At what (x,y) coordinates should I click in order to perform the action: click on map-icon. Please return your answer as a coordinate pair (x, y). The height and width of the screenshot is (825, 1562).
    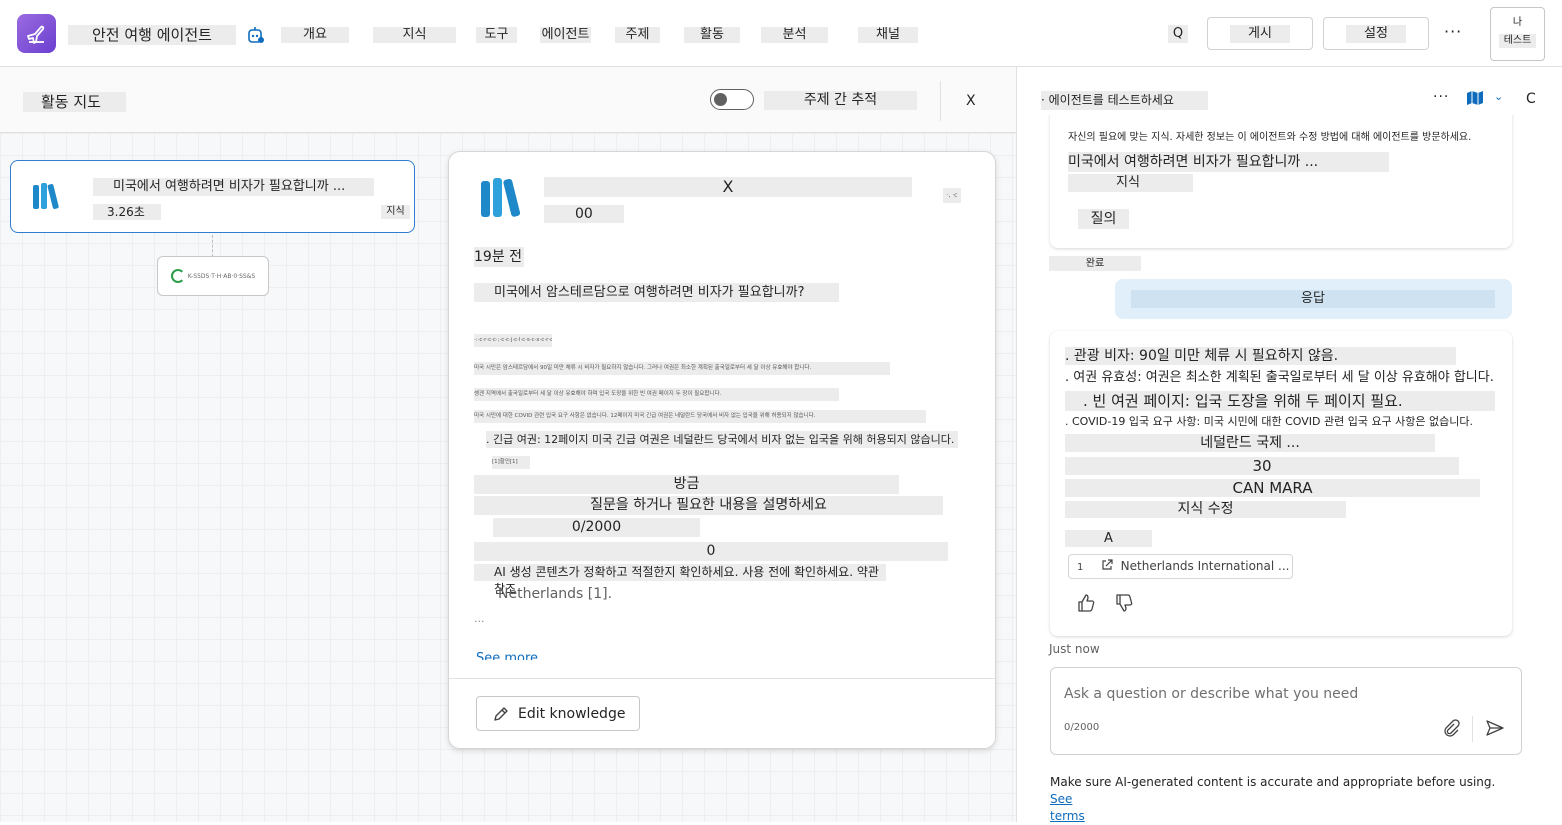
    Looking at the image, I should click on (1475, 98).